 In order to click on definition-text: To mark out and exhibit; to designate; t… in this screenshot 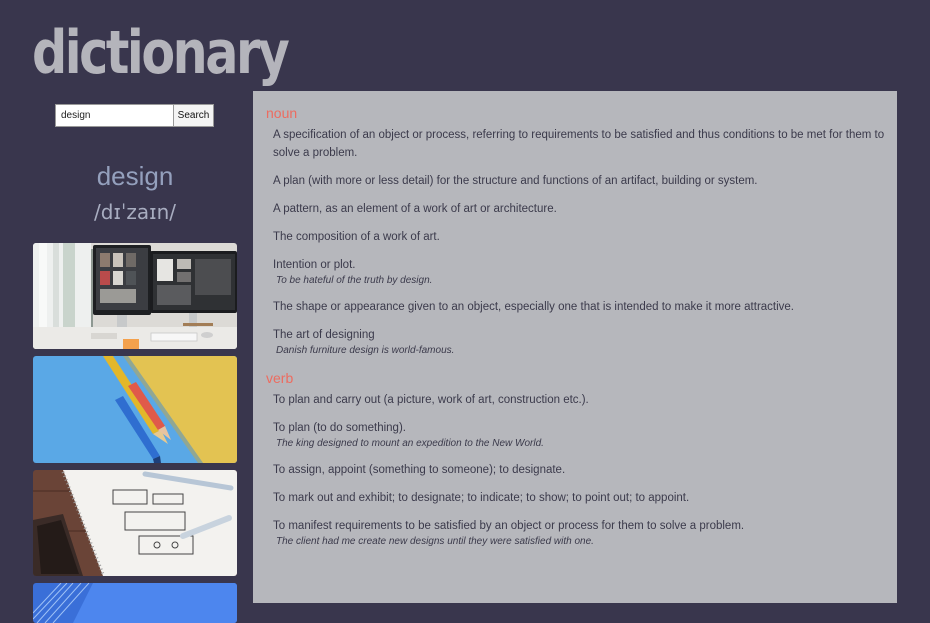, I will do `click(481, 498)`.